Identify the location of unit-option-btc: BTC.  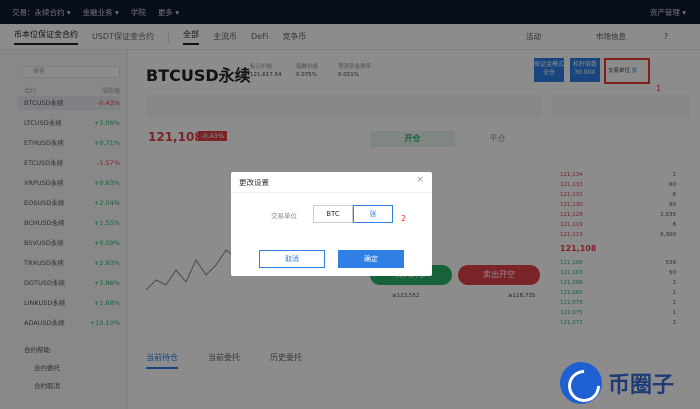
(333, 214).